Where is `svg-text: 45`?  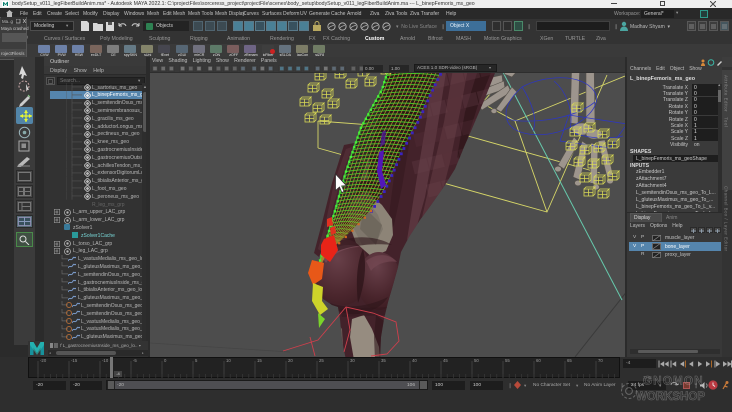 svg-text: 45 is located at coordinates (445, 360).